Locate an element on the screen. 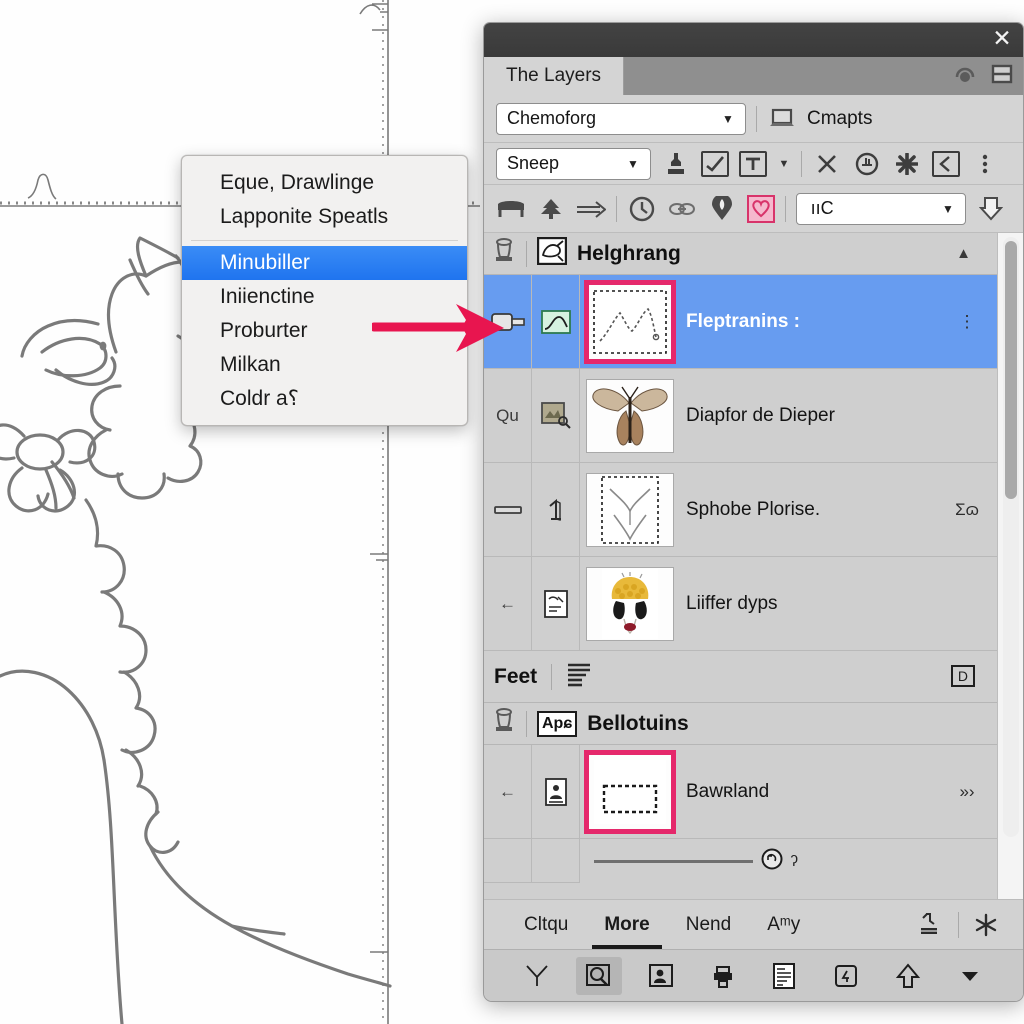  split-view-icon is located at coordinates (1002, 76).